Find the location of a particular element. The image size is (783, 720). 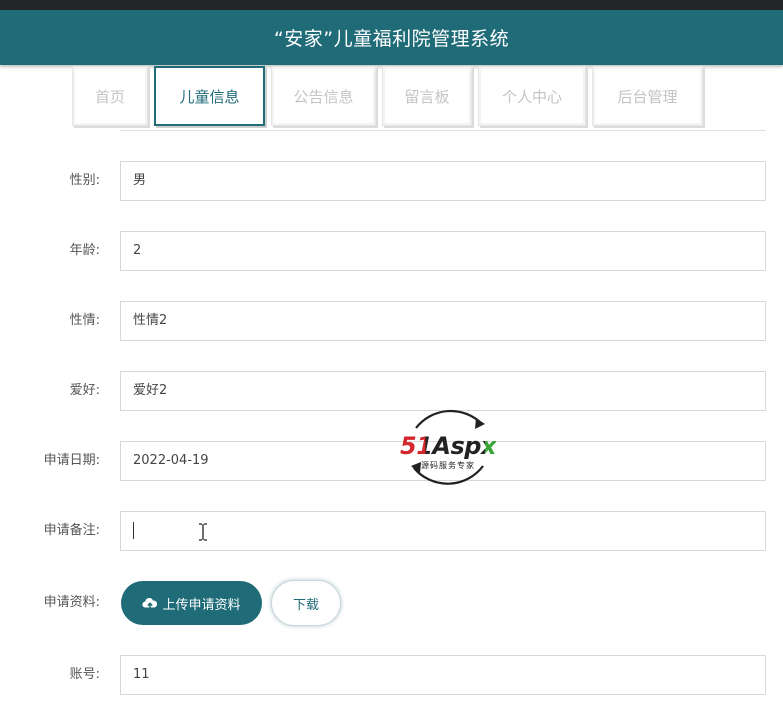

download-button: 下载 is located at coordinates (306, 603).